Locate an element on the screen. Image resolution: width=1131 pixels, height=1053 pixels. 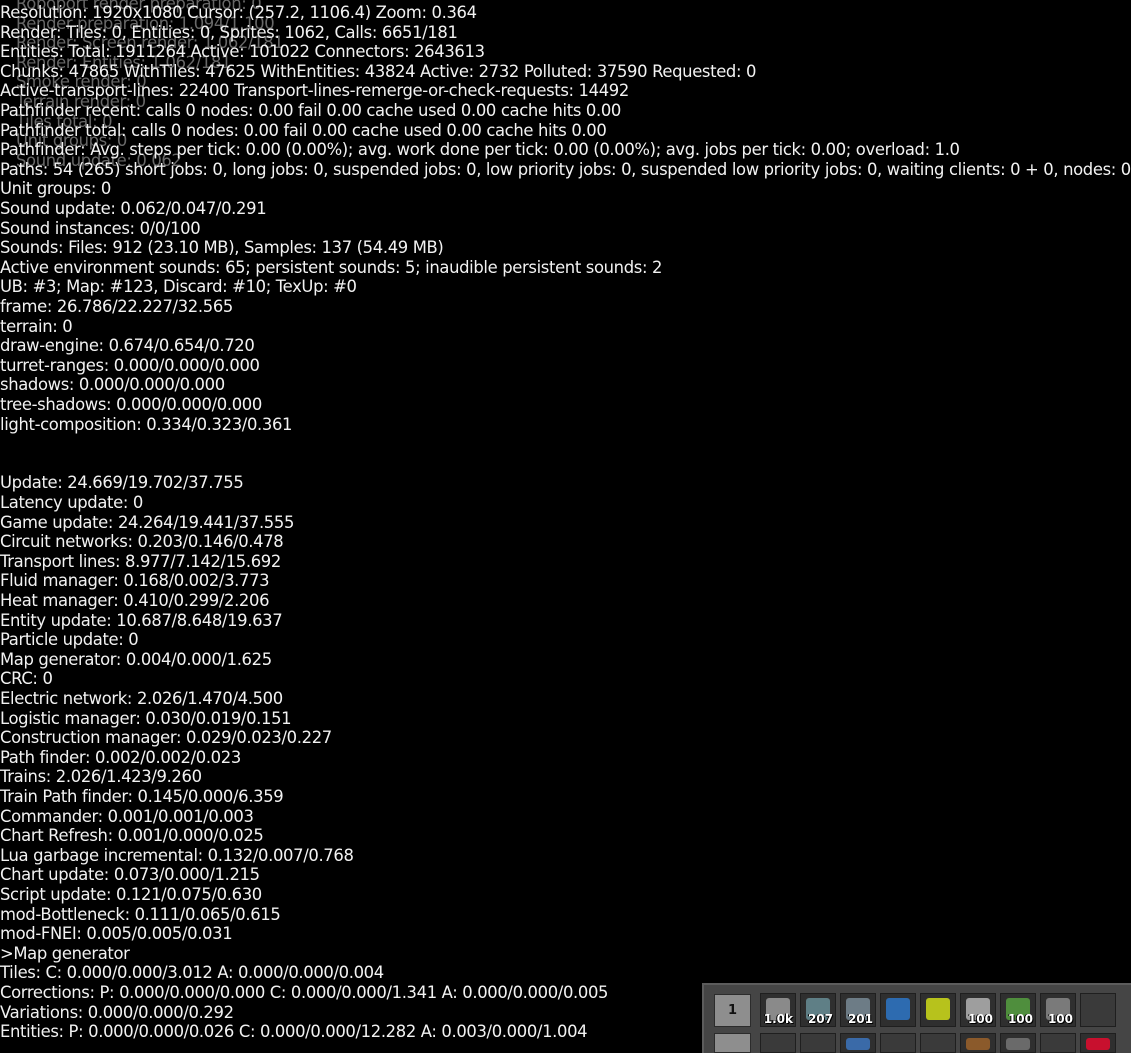
rail-signal-icon is located at coordinates (898, 1009).